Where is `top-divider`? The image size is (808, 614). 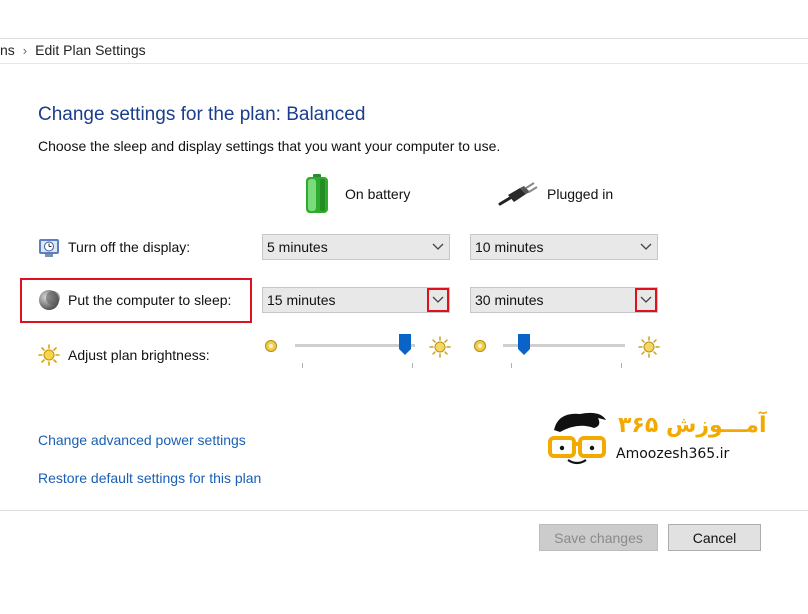 top-divider is located at coordinates (404, 38).